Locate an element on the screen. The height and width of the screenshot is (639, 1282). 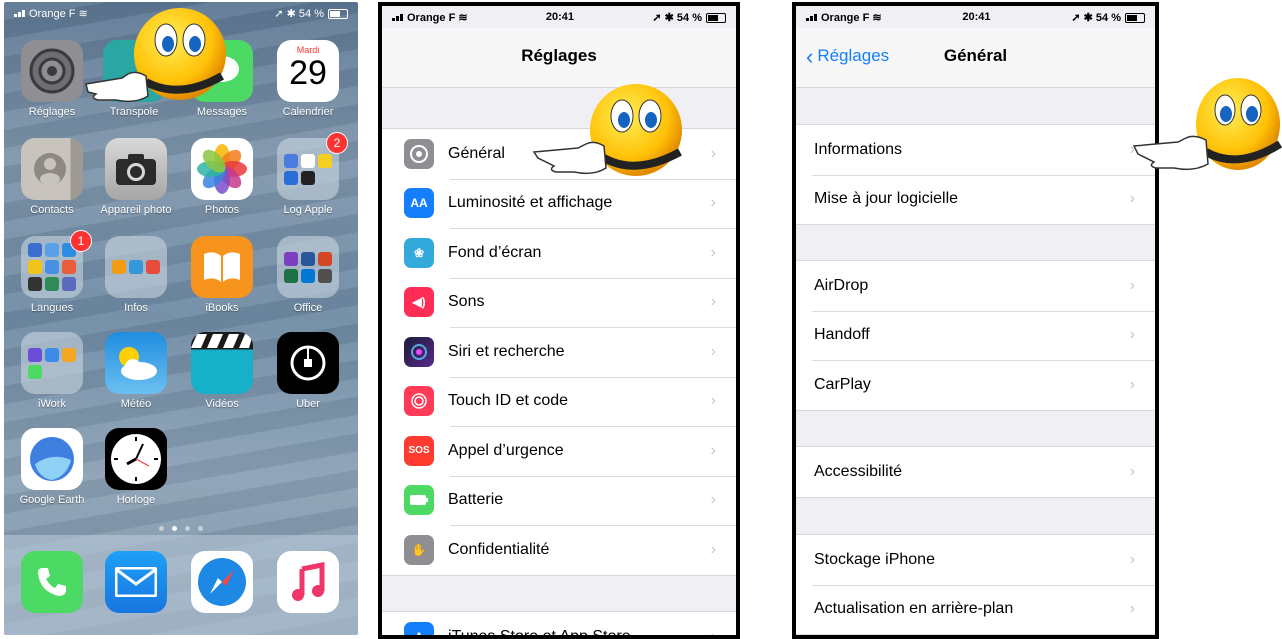
app-label: Photos is located at coordinates (222, 210).